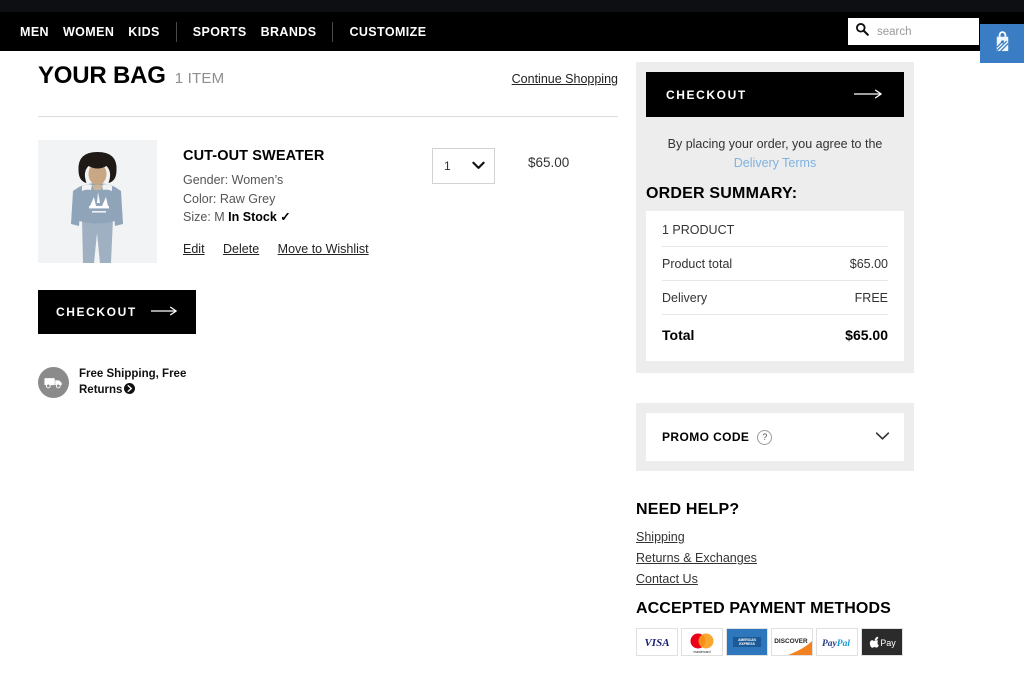 The width and height of the screenshot is (1024, 696). I want to click on summary-total-label: Total, so click(678, 335).